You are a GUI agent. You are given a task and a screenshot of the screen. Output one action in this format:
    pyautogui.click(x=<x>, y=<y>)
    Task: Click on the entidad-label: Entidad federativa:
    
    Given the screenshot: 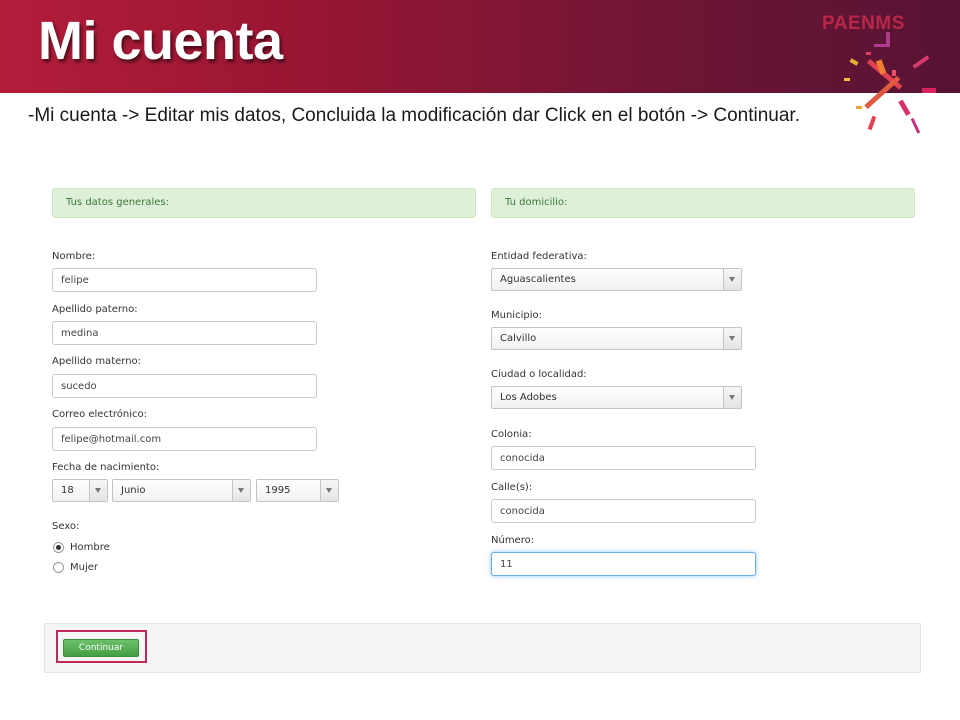 What is the action you would take?
    pyautogui.click(x=539, y=256)
    